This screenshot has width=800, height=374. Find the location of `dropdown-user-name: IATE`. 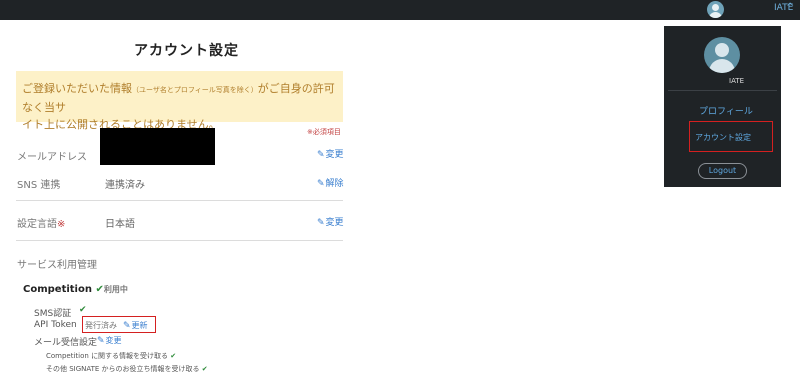

dropdown-user-name: IATE is located at coordinates (737, 81).